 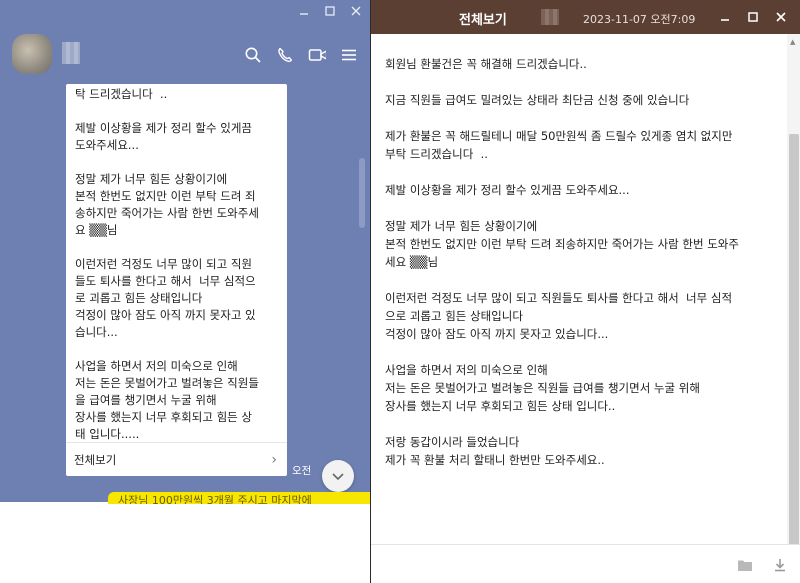 I want to click on view-all-label: 전체보기, so click(x=95, y=459).